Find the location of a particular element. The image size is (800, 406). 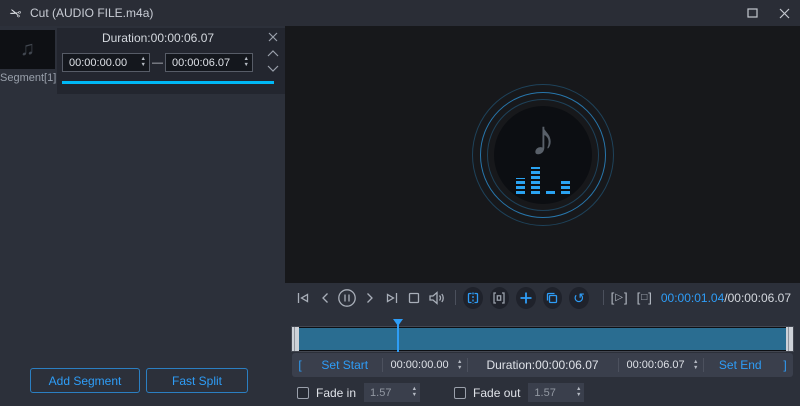

stop-icon is located at coordinates (414, 297).